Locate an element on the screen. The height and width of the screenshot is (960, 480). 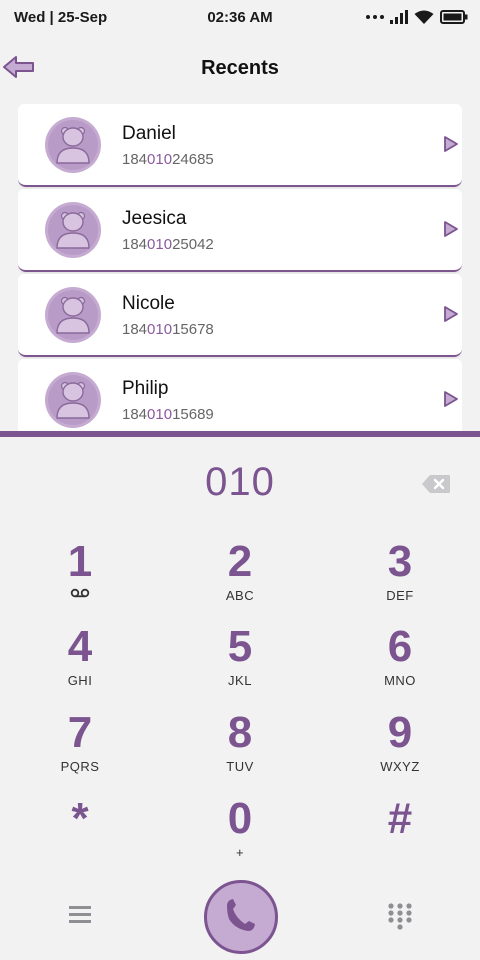
key-letters: DEF is located at coordinates (400, 595).